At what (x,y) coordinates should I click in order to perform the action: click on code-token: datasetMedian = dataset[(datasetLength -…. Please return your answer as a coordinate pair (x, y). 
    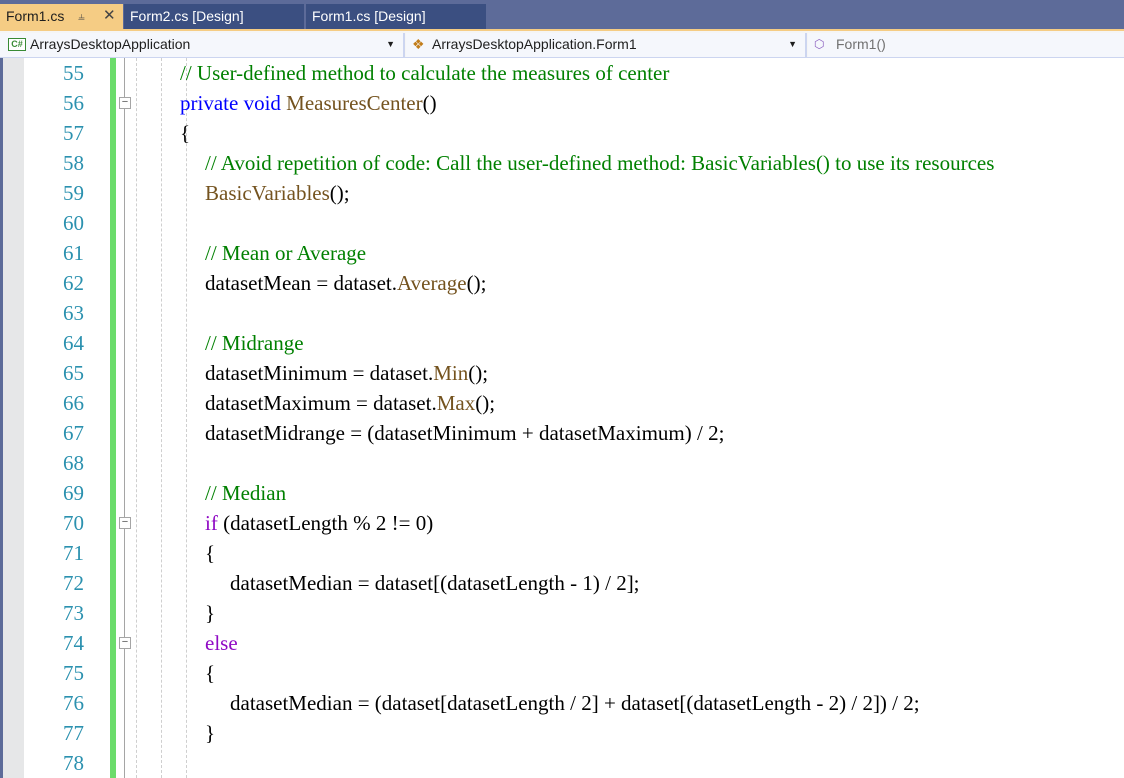
    Looking at the image, I should click on (435, 583).